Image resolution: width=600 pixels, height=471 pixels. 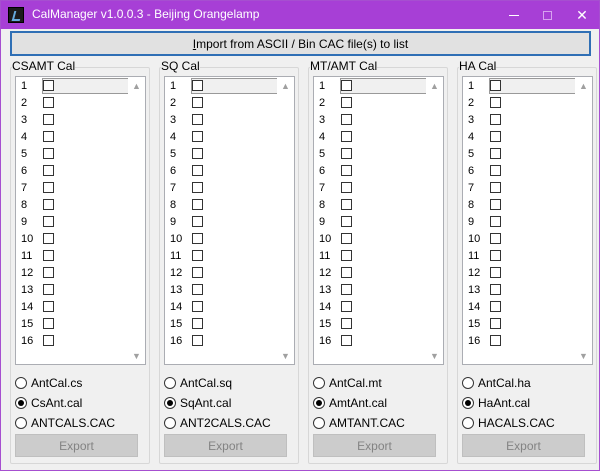 I want to click on scroll-up-icon: ▲, so click(x=583, y=85).